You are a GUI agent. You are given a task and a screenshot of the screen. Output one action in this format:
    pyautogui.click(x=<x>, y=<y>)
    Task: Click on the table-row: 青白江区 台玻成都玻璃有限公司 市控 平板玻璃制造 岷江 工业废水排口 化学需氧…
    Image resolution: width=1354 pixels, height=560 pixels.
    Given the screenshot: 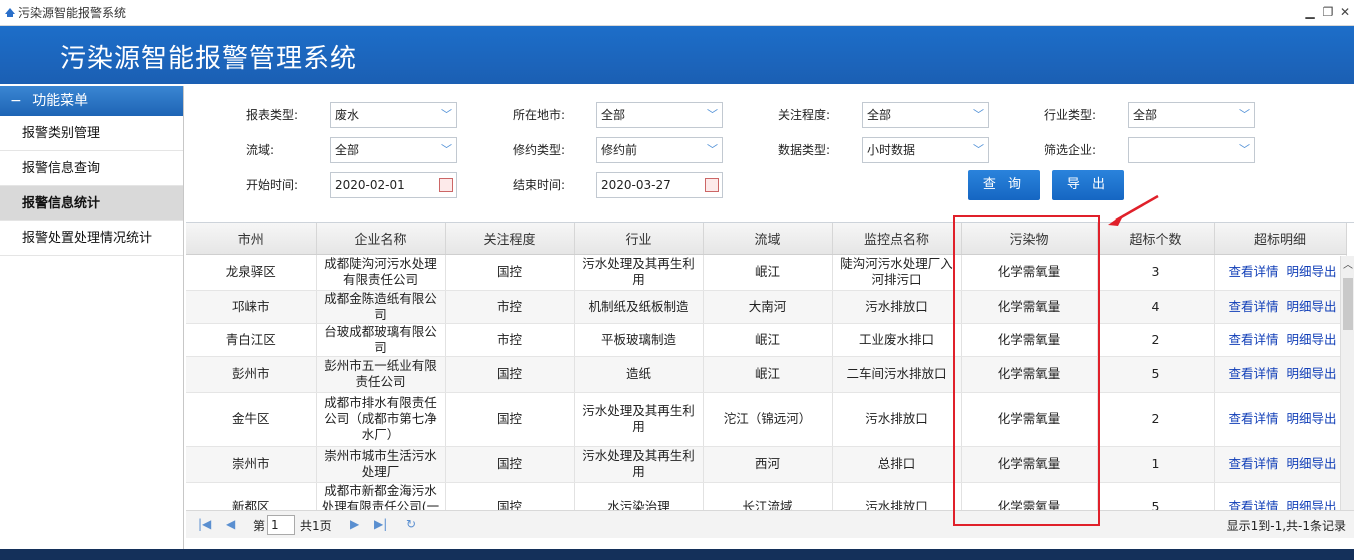 What is the action you would take?
    pyautogui.click(x=766, y=340)
    